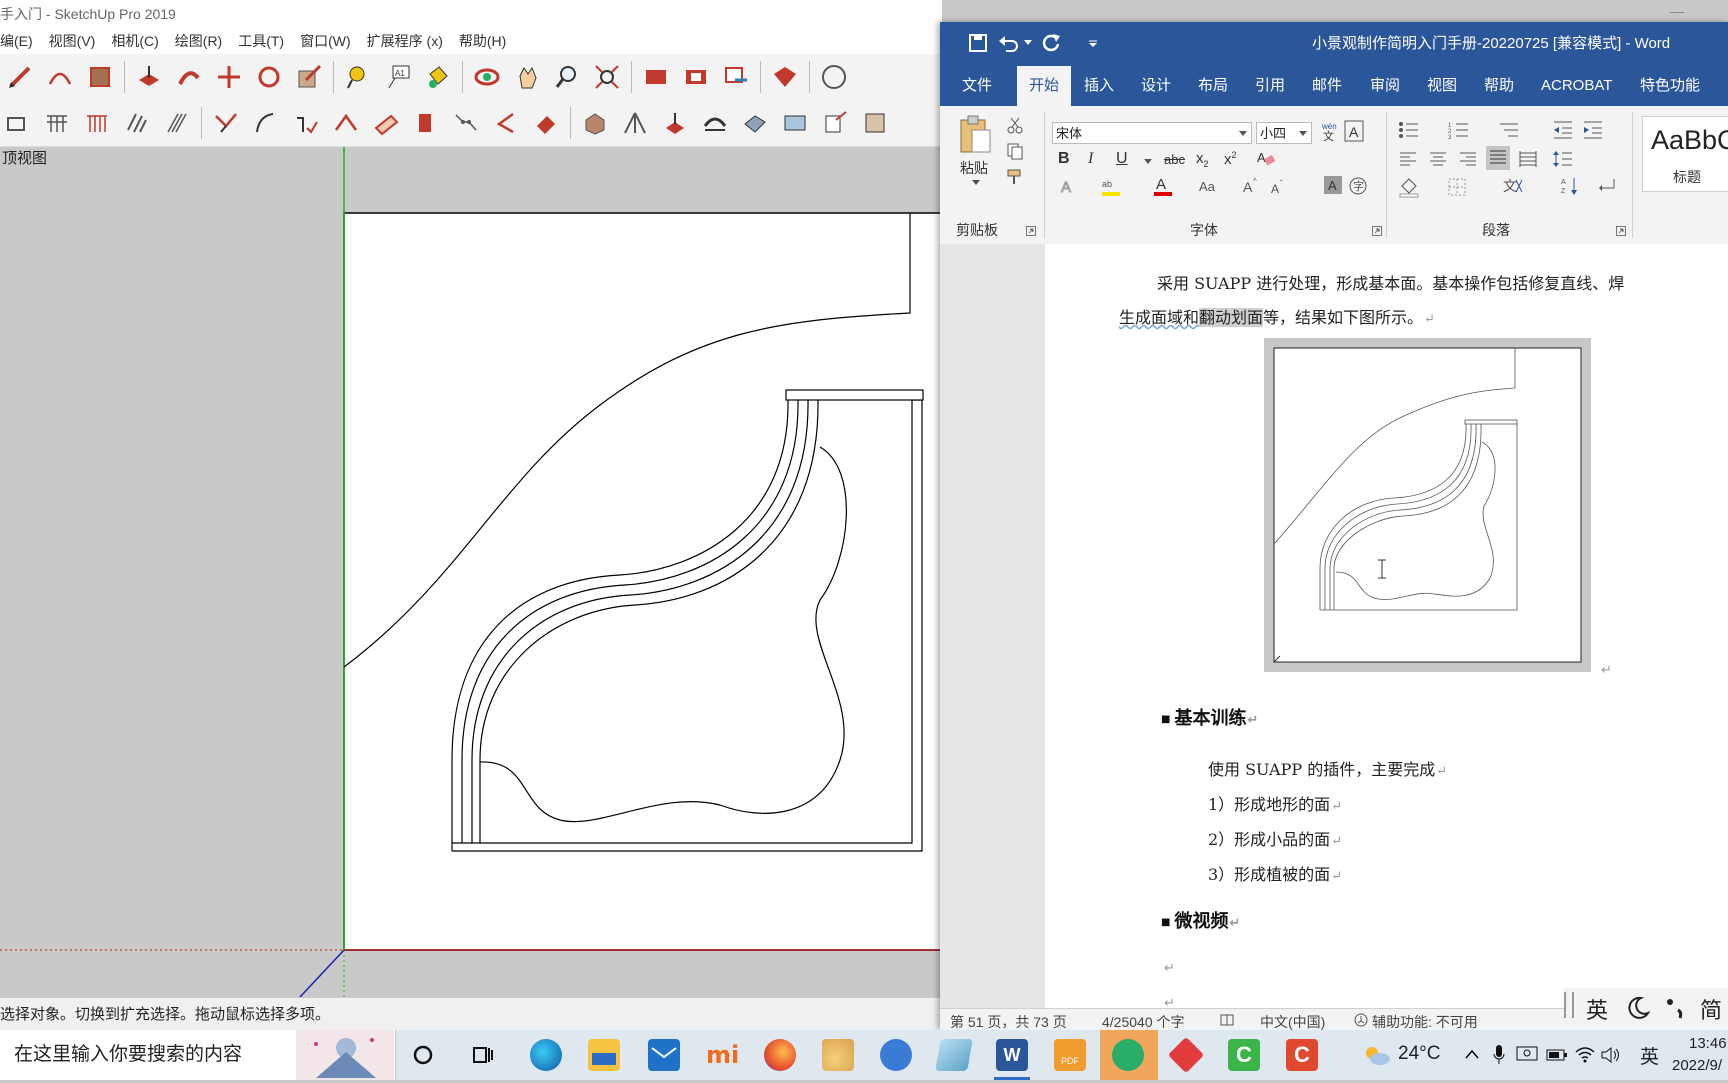 The image size is (1728, 1083). I want to click on page-count: 第 51 页，共 73 页, so click(1008, 1022).